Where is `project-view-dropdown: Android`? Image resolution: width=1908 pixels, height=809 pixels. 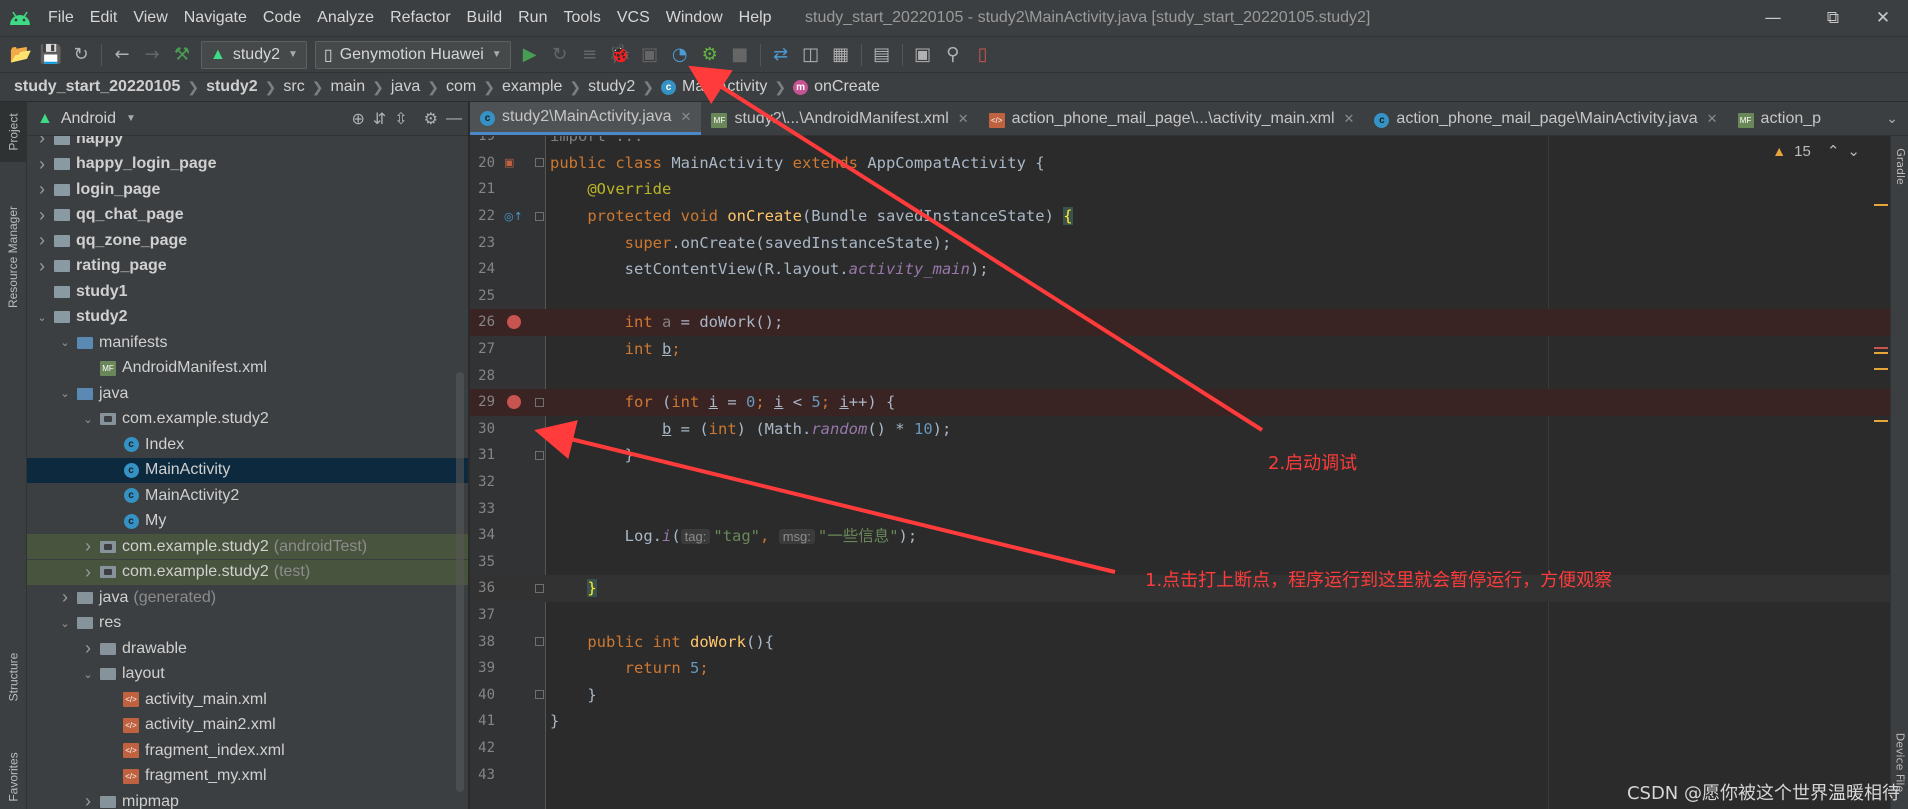 project-view-dropdown: Android is located at coordinates (88, 119).